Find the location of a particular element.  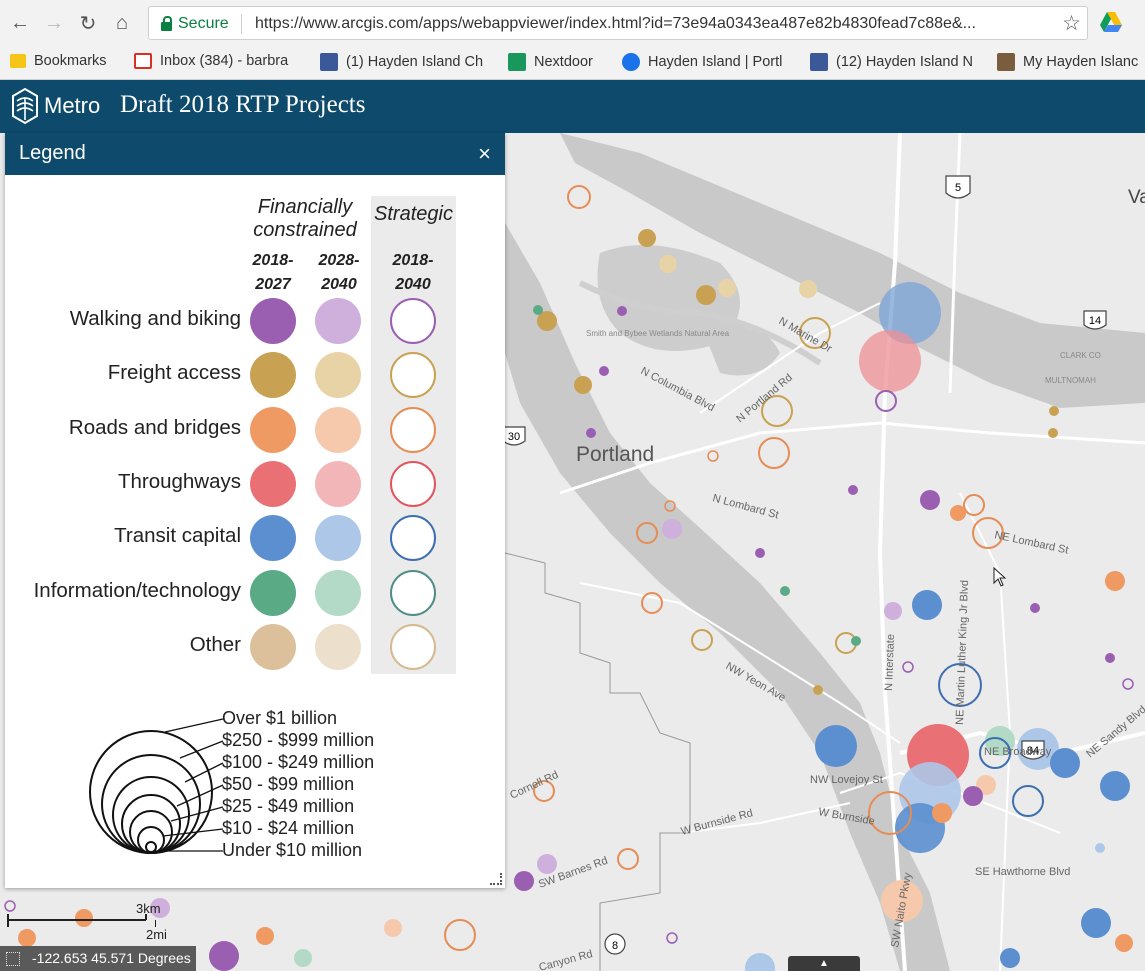

svg-text: 30 is located at coordinates (514, 437).